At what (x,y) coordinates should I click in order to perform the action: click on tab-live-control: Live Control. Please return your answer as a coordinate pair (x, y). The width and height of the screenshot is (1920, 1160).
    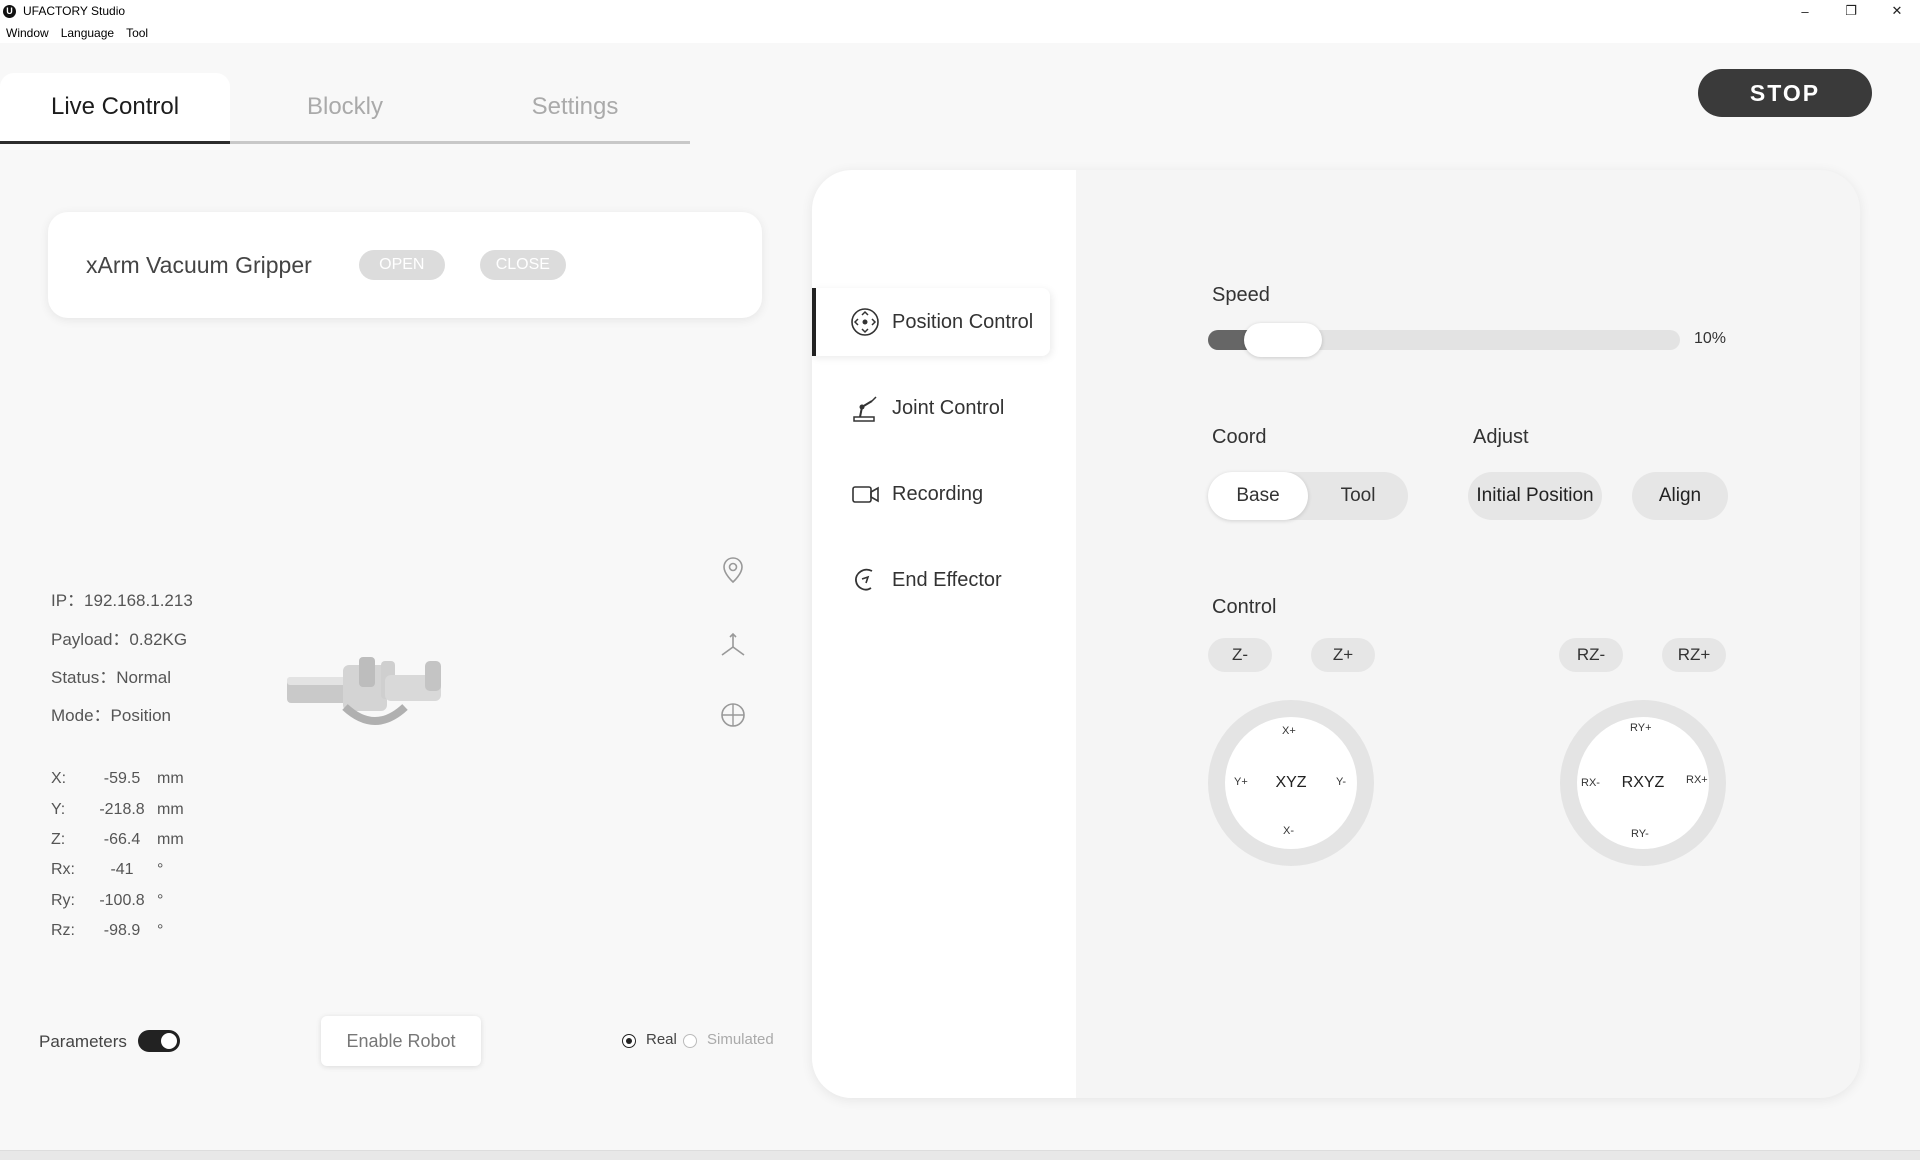
    Looking at the image, I should click on (115, 108).